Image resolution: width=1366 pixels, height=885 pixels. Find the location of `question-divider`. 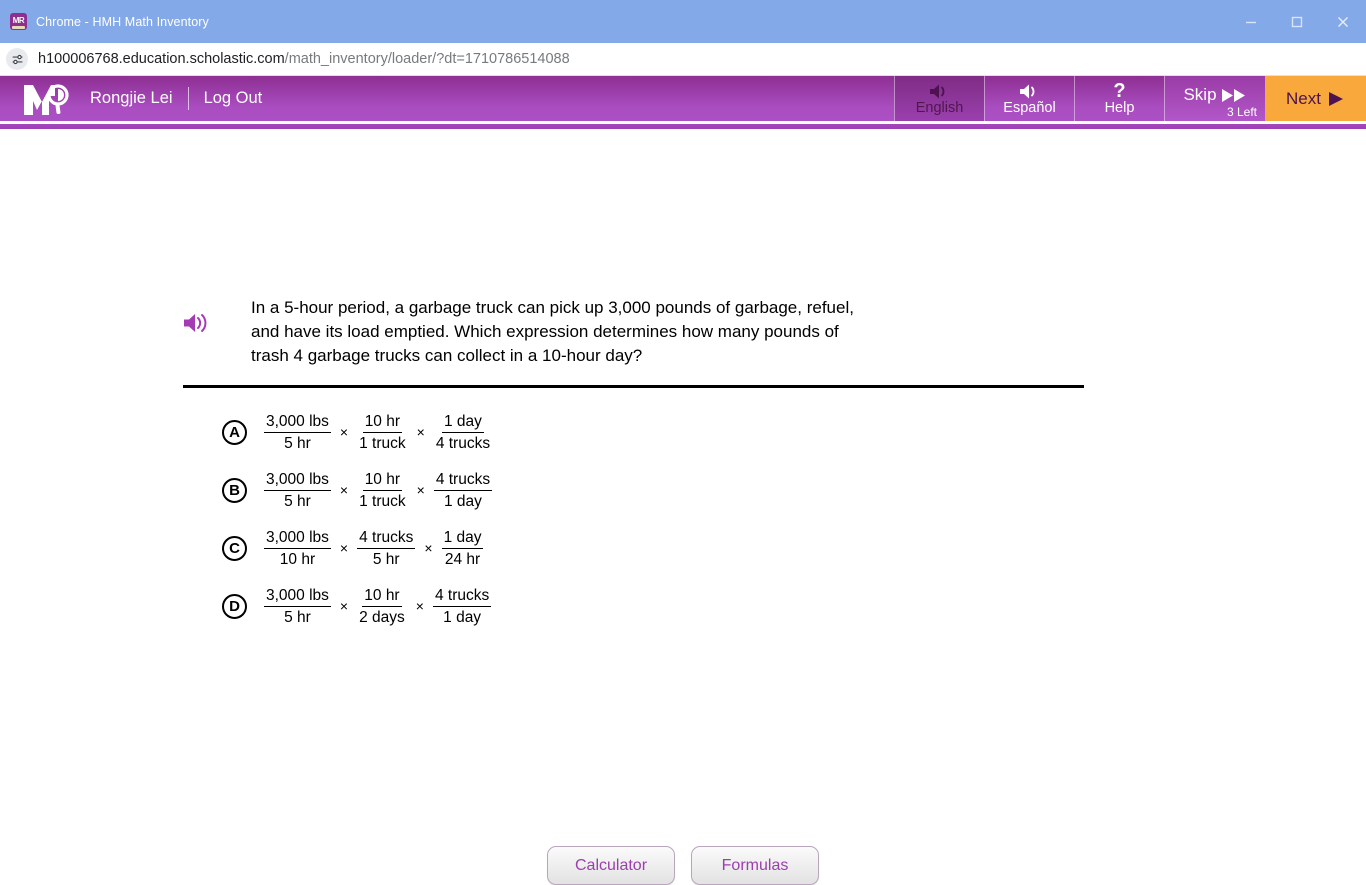

question-divider is located at coordinates (633, 386).